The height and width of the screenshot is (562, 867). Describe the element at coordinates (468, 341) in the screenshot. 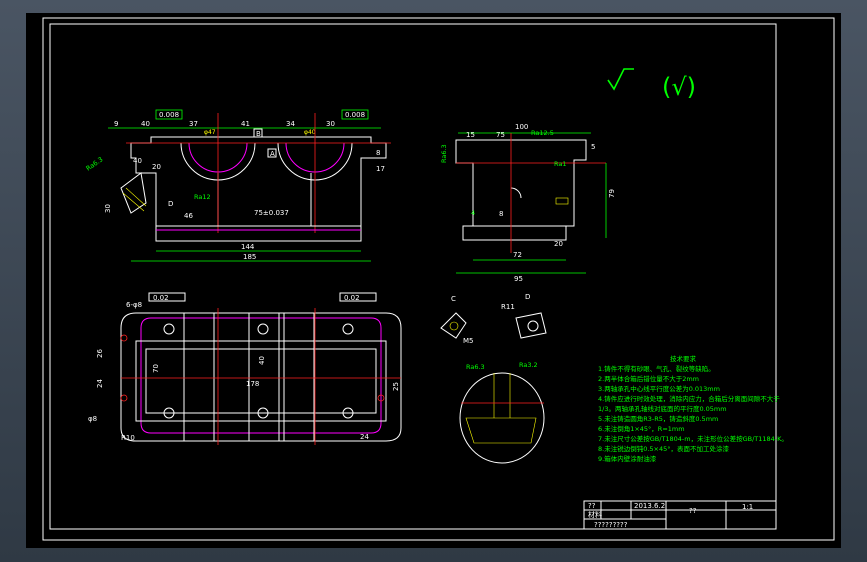

I see `thread-m5: M5` at that location.